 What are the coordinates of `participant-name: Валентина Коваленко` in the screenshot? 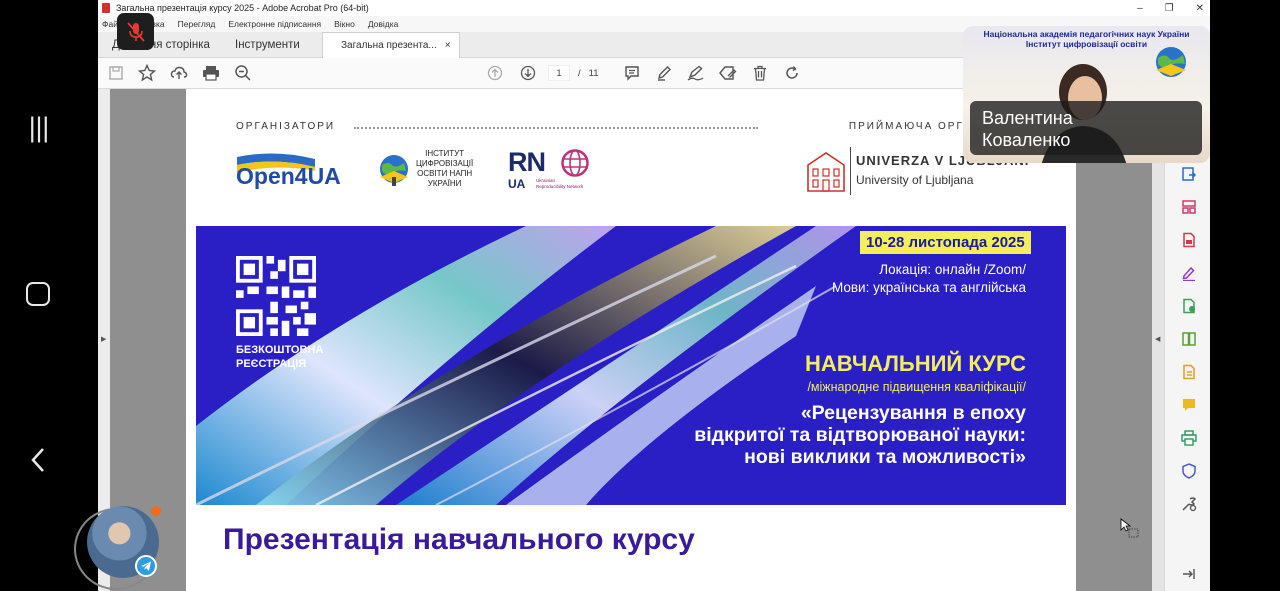 It's located at (1086, 128).